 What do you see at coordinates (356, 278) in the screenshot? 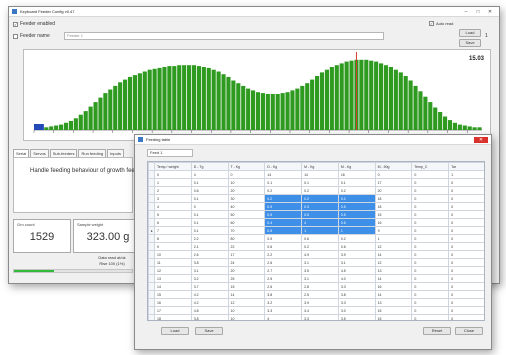
I see `table-cell: 4.0` at bounding box center [356, 278].